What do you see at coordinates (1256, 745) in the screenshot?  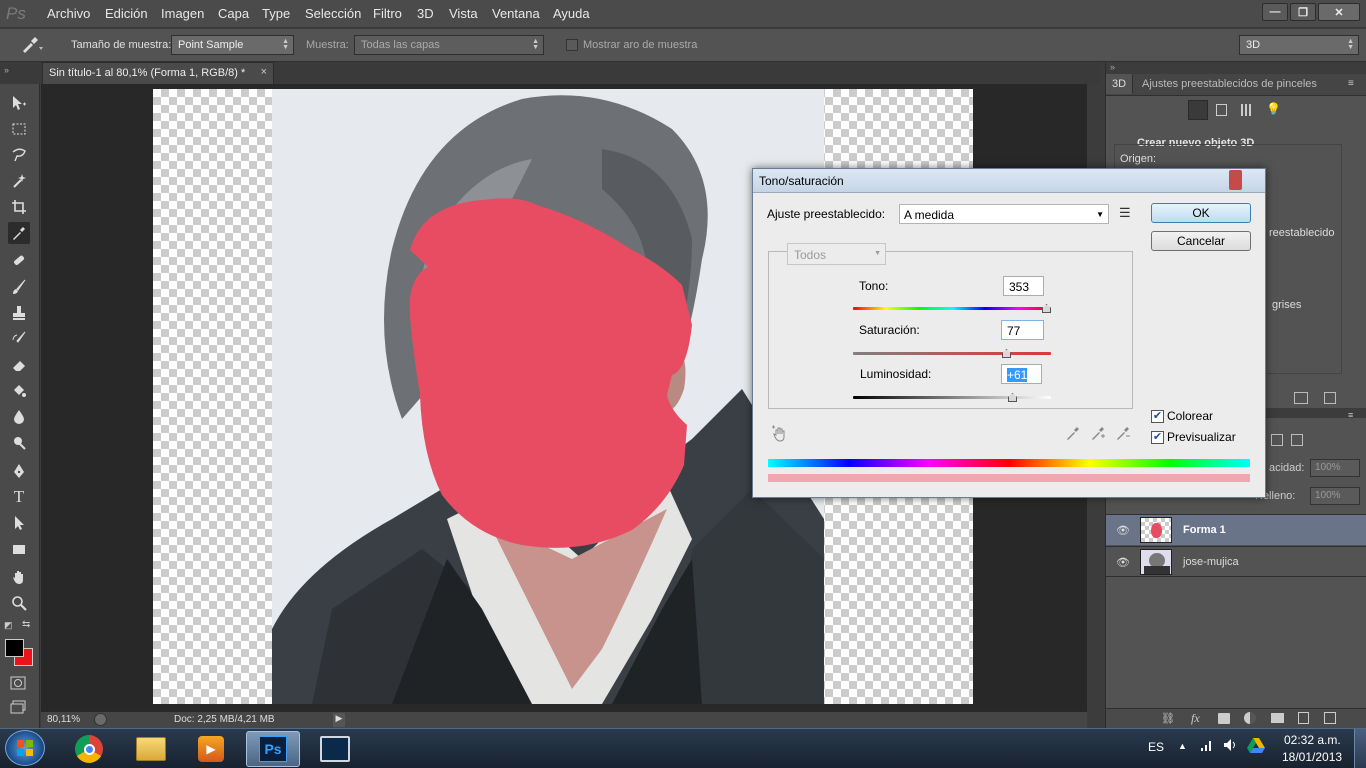 I see `google-drive-icon` at bounding box center [1256, 745].